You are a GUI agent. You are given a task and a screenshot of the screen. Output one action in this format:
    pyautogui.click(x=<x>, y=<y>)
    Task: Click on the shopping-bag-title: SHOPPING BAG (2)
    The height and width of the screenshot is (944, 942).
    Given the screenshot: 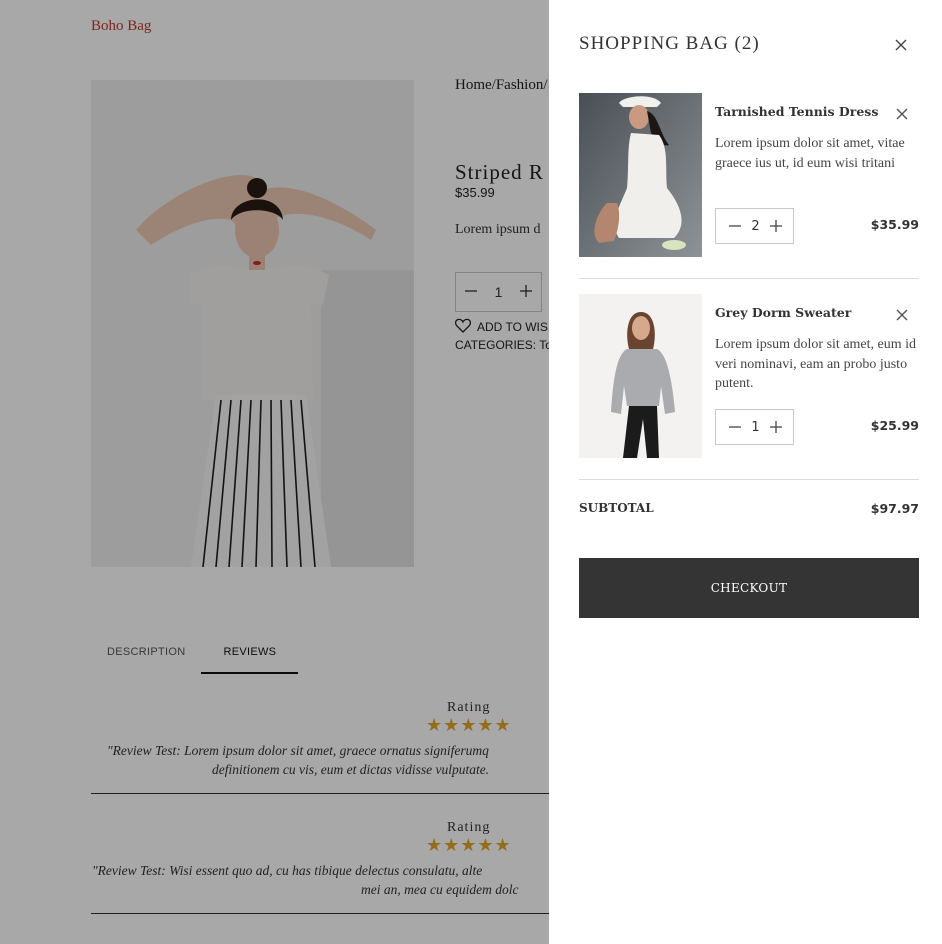 What is the action you would take?
    pyautogui.click(x=669, y=43)
    